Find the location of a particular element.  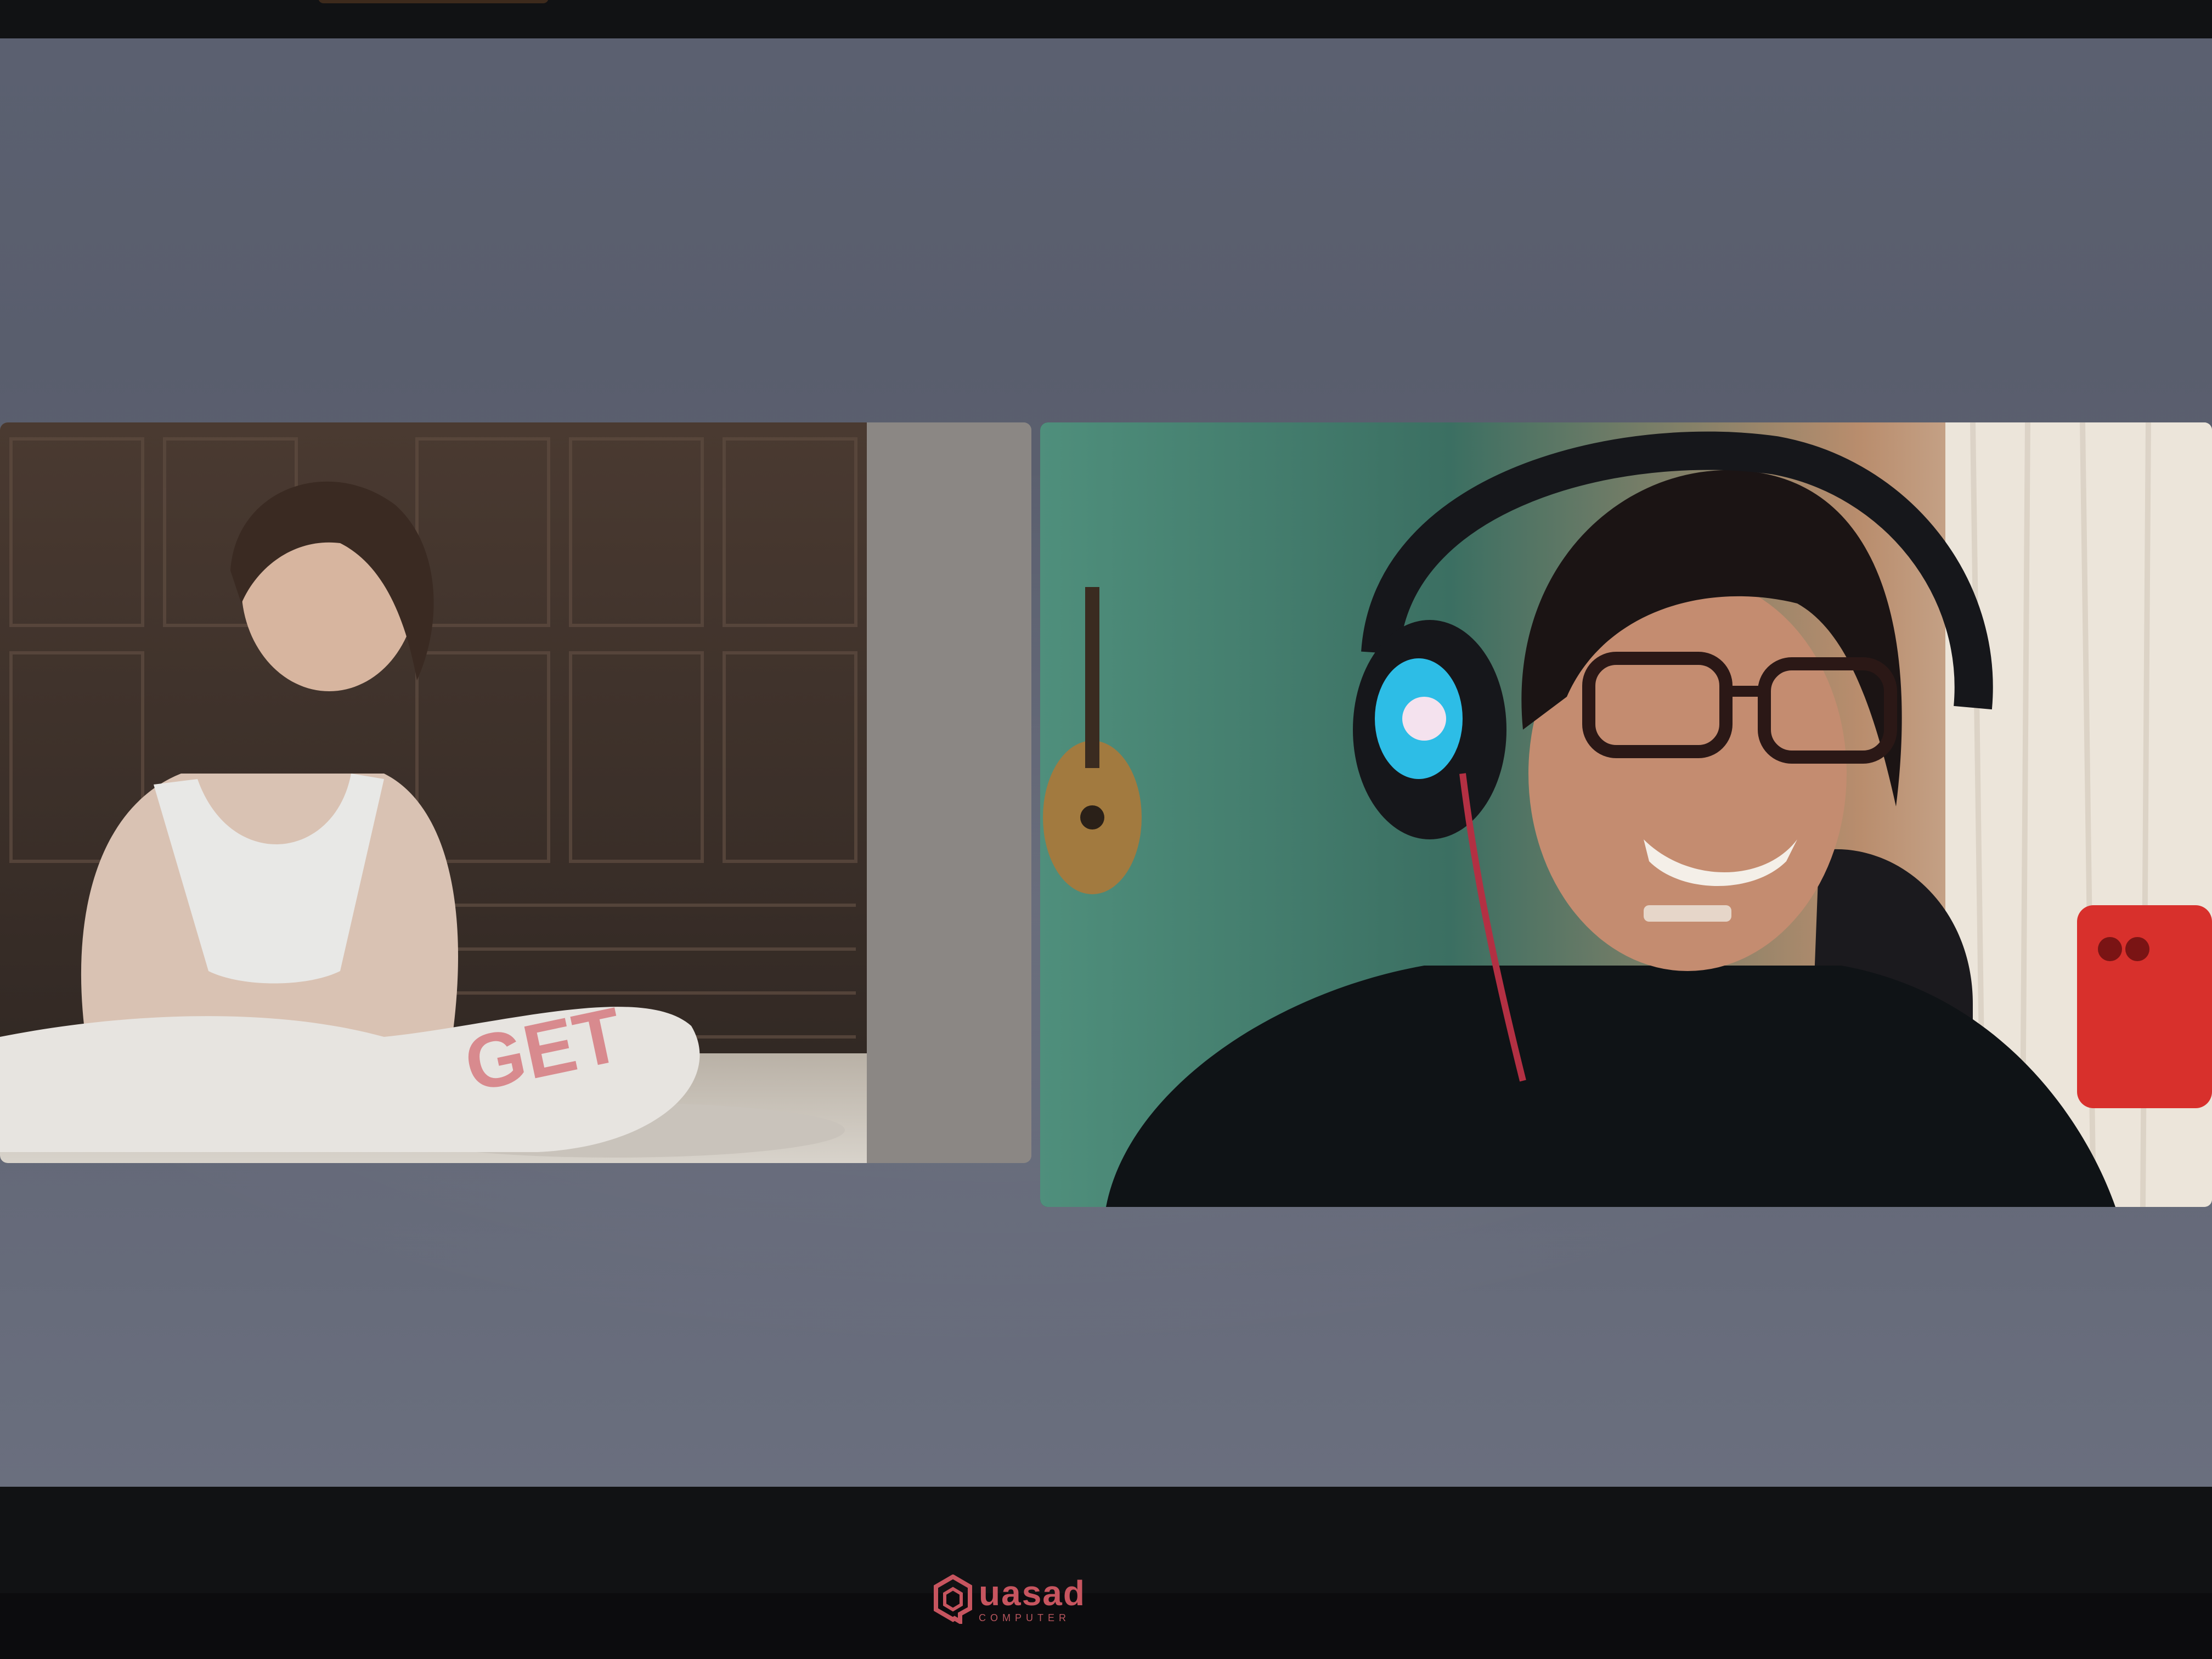

desk-area is located at coordinates (1106, 1626).